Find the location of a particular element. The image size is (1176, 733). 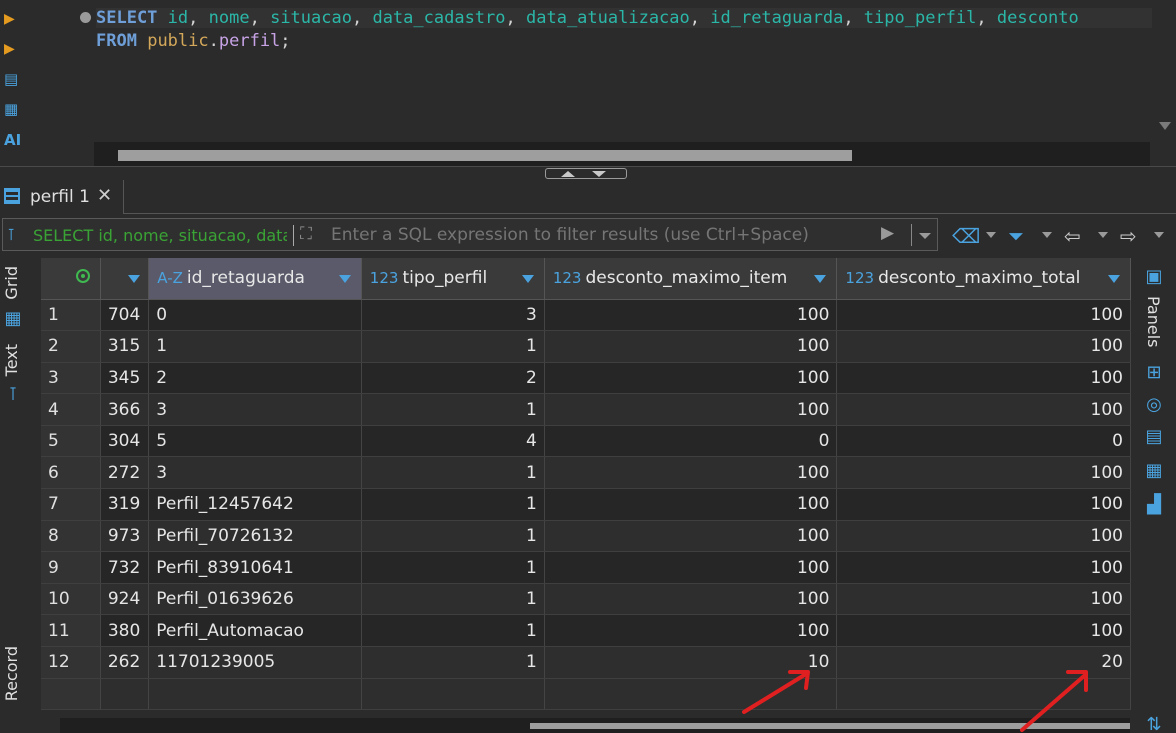

filter-box: ⊺ SELECT id, nome, situacao, data ⛶ ▶ is located at coordinates (470, 234).